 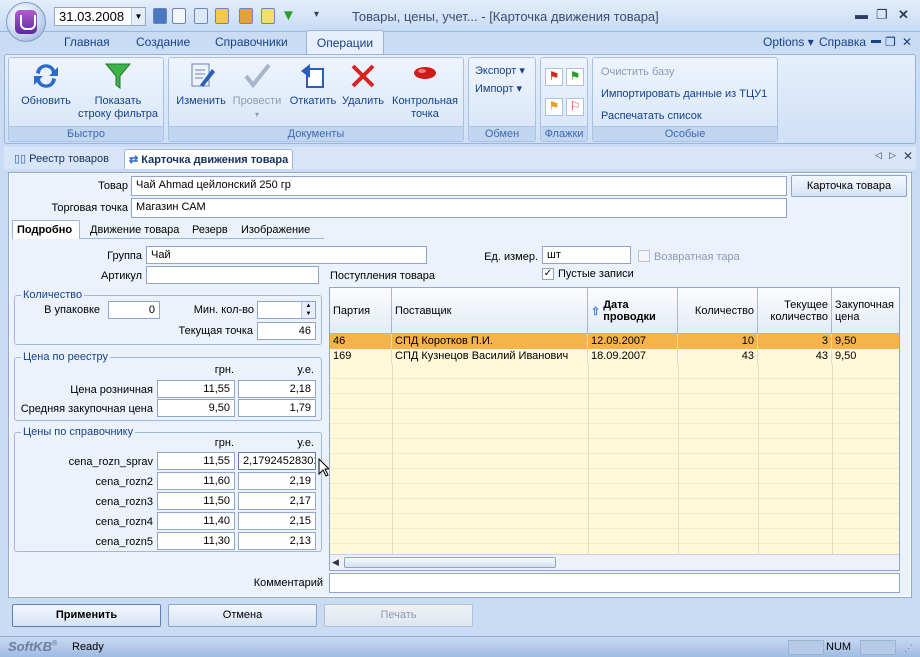 I want to click on retail-price-uah: 11,55, so click(x=196, y=389).